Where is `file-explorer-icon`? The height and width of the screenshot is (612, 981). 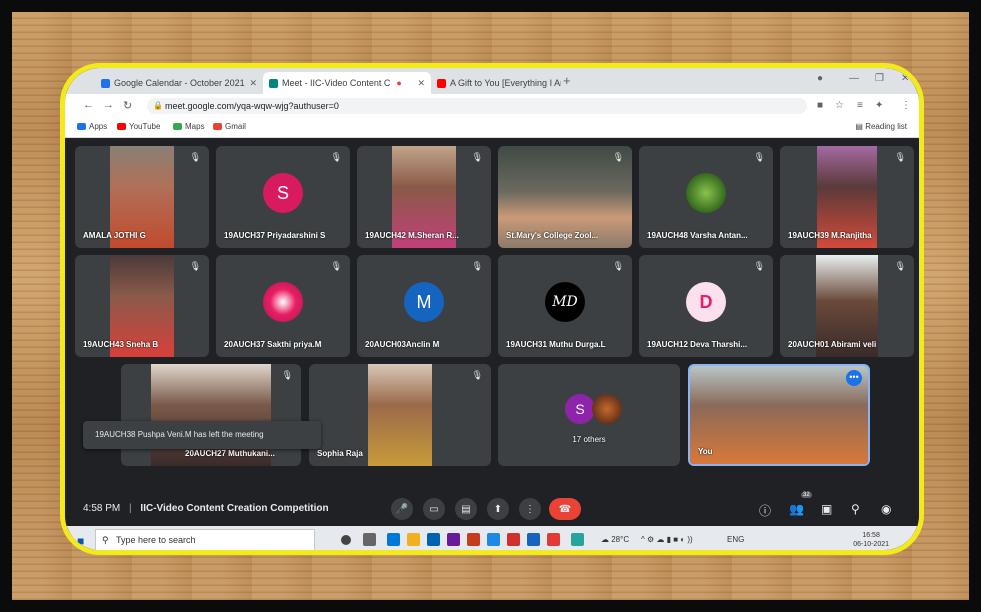 file-explorer-icon is located at coordinates (413, 539).